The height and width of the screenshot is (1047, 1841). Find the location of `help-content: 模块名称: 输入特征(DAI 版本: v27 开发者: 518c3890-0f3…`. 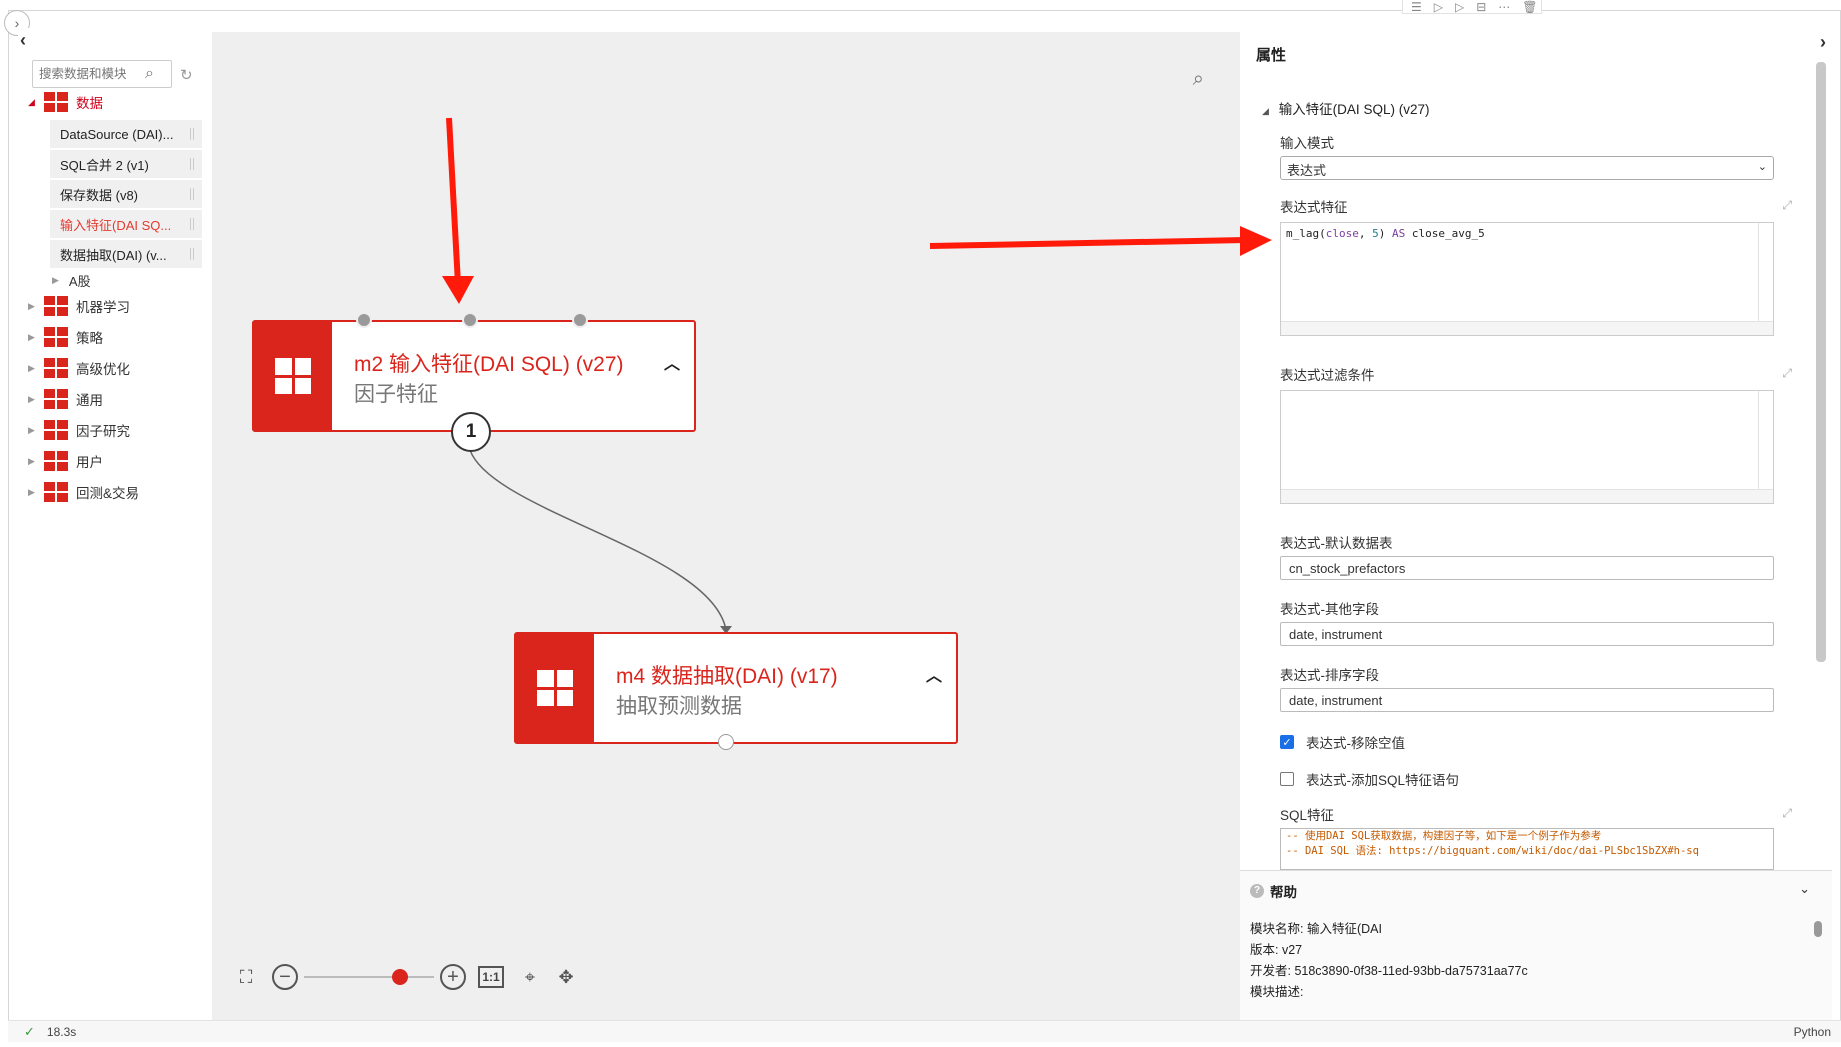

help-content: 模块名称: 输入特征(DAI 版本: v27 开发者: 518c3890-0f3… is located at coordinates (1389, 961).